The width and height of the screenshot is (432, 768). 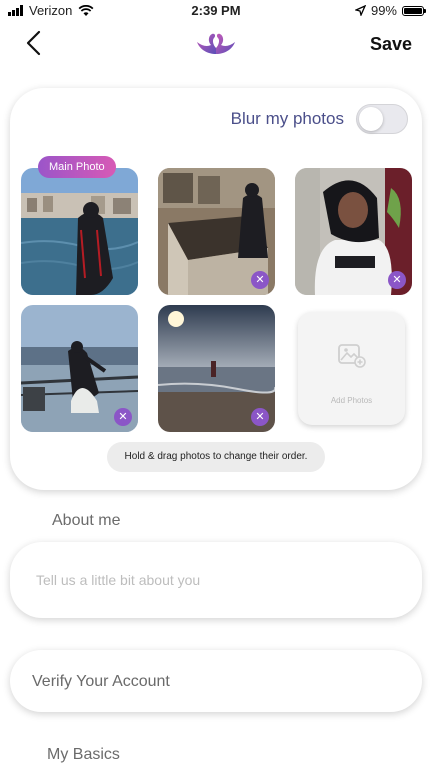 I want to click on swan-logo-icon, so click(x=216, y=43).